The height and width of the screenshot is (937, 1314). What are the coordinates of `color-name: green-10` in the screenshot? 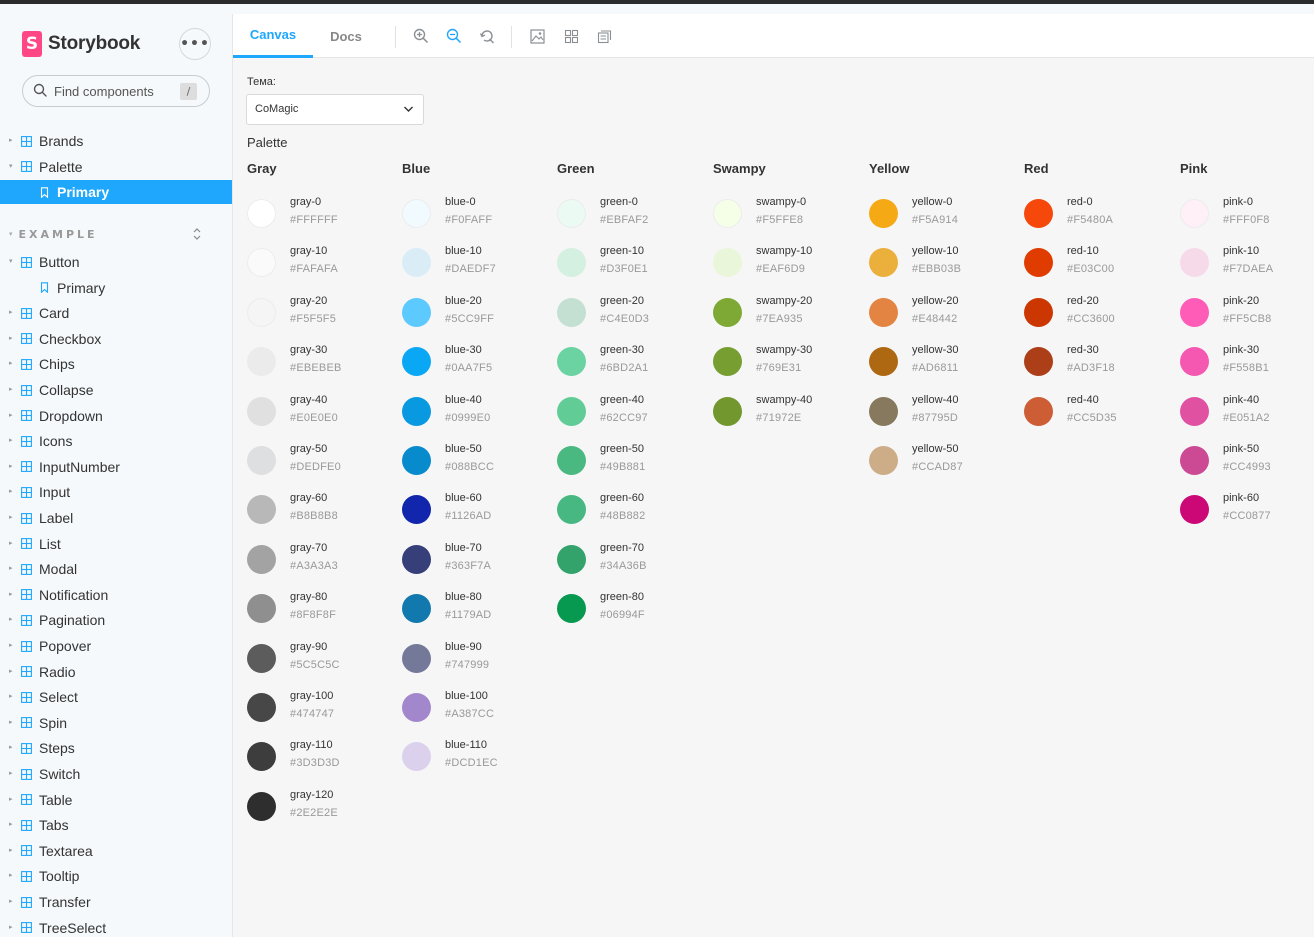 It's located at (622, 251).